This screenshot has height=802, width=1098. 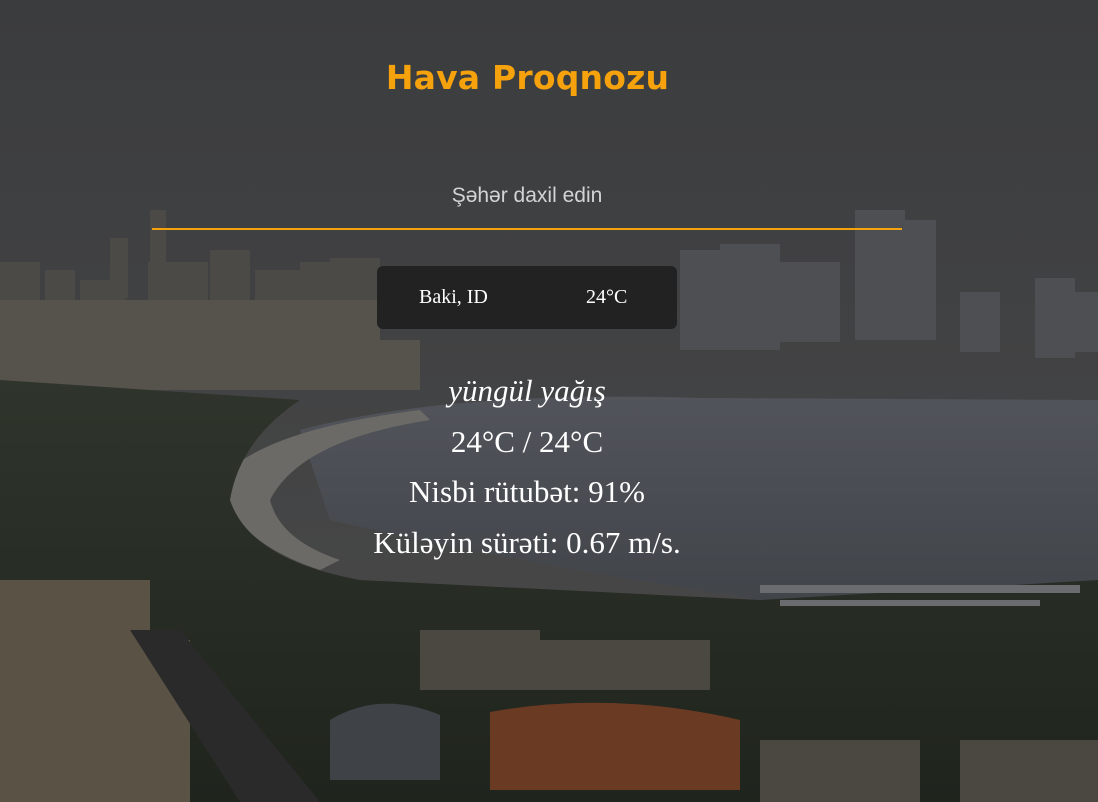 I want to click on result-city: Baki, ID, so click(x=453, y=297).